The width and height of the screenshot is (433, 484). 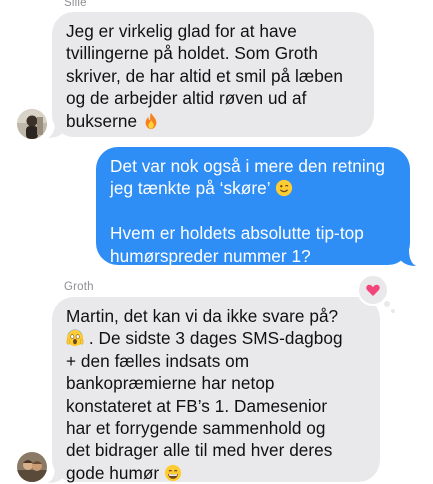 I want to click on message-line: jeg tænkte på ‘skøre’, so click(x=253, y=188).